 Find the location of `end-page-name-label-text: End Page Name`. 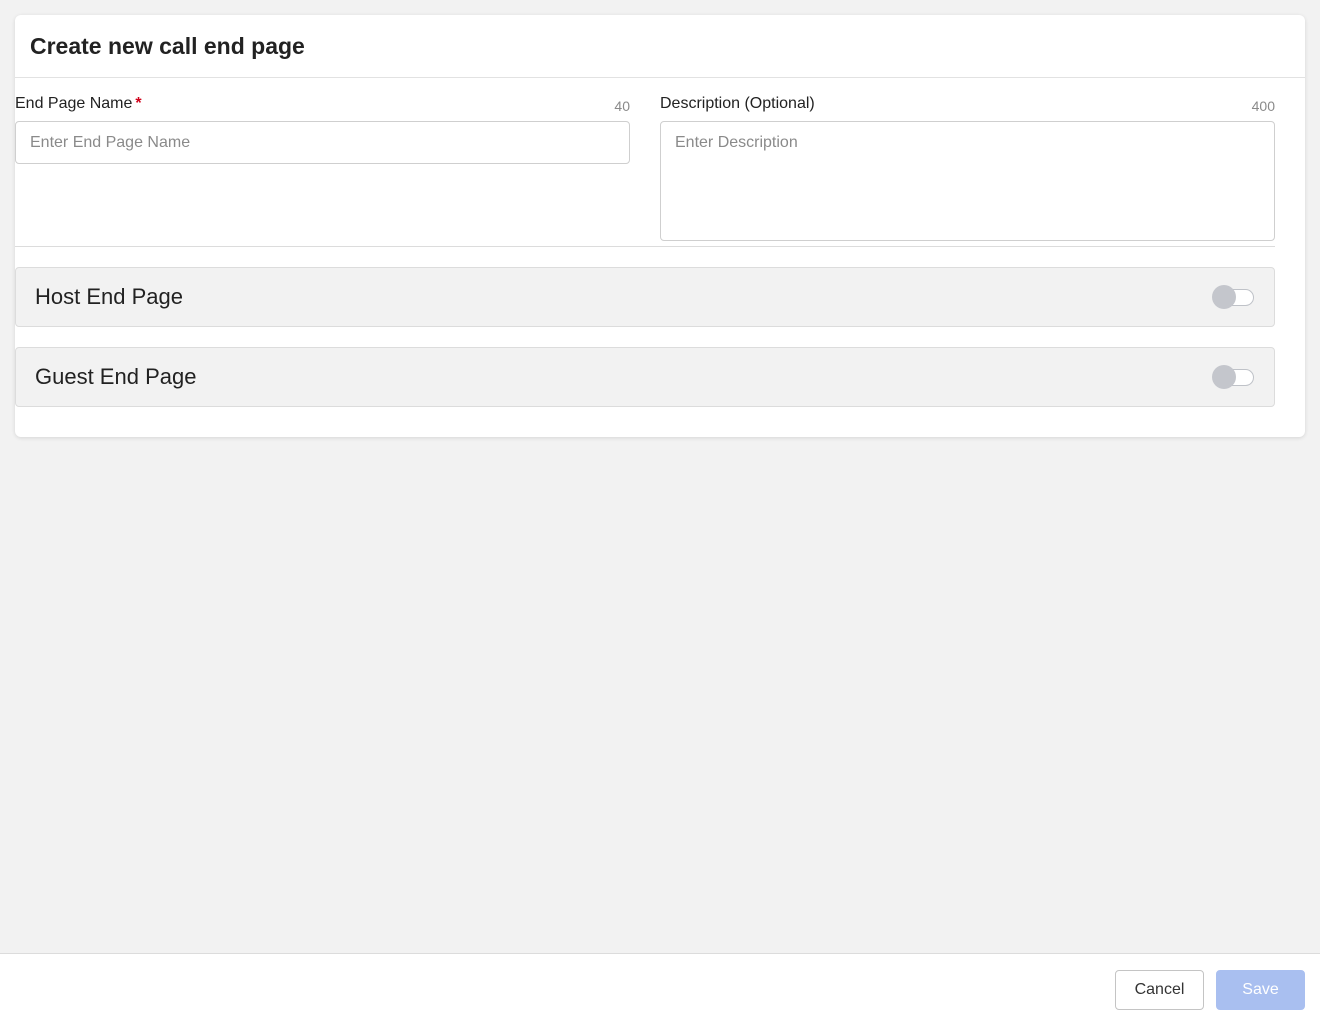

end-page-name-label-text: End Page Name is located at coordinates (74, 103).